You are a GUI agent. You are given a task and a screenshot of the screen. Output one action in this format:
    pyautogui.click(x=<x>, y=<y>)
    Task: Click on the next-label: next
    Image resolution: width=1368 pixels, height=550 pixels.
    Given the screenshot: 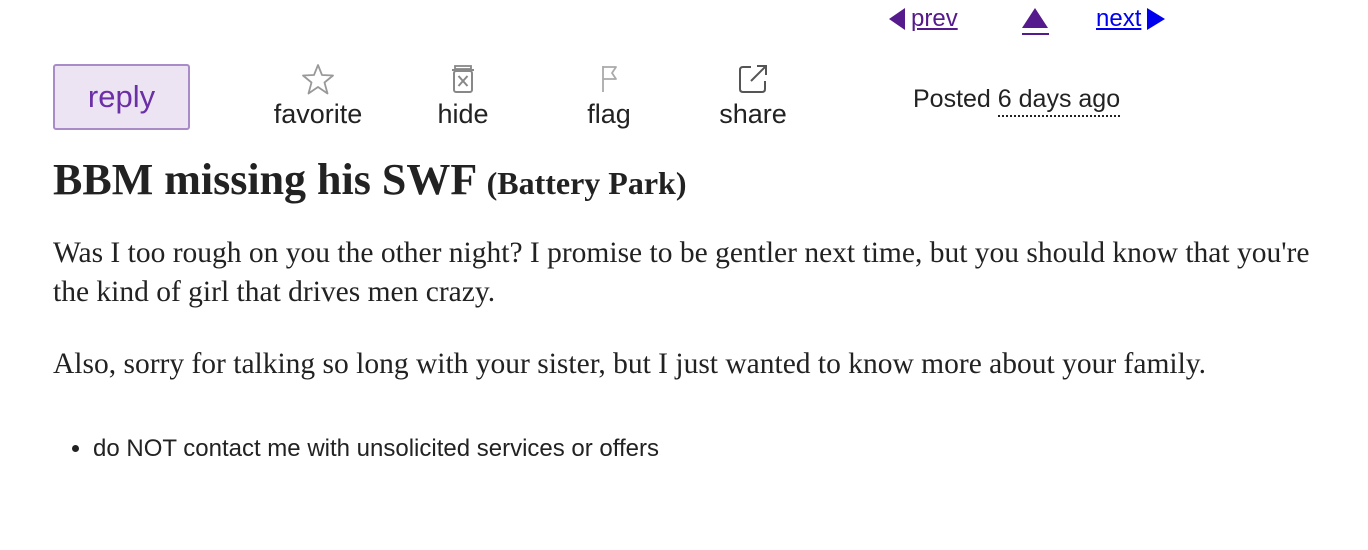 What is the action you would take?
    pyautogui.click(x=1119, y=18)
    